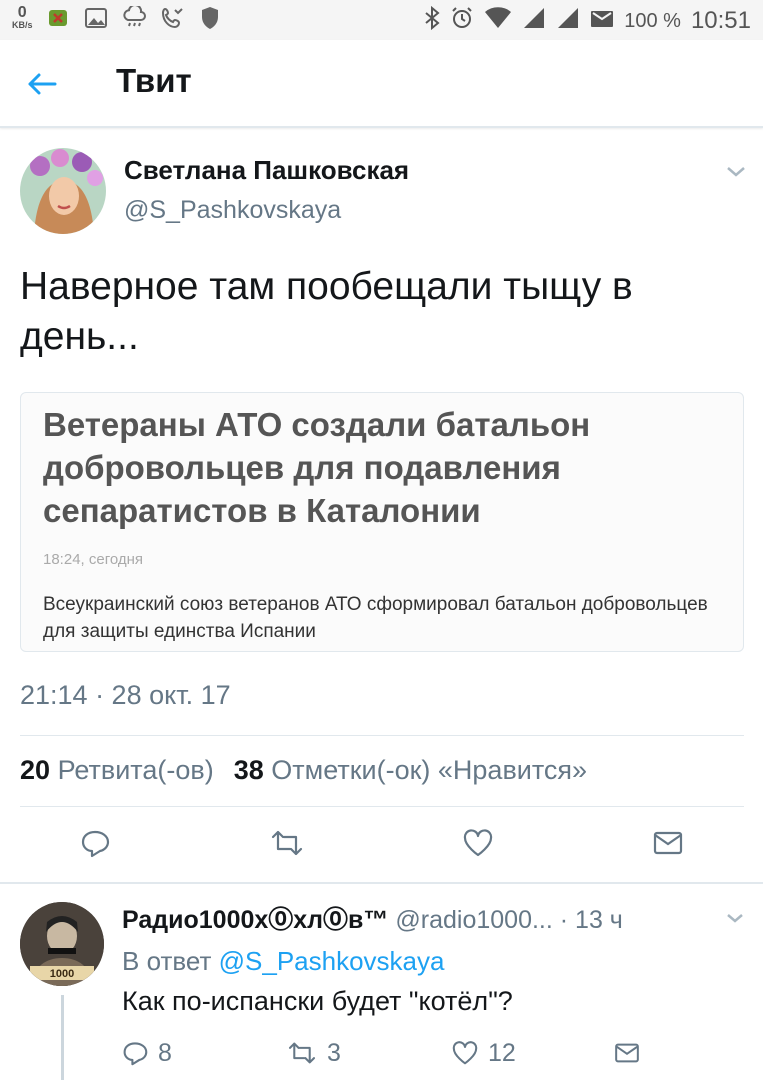 Image resolution: width=763 pixels, height=1080 pixels. What do you see at coordinates (62, 974) in the screenshot?
I see `svg-text: 1000` at bounding box center [62, 974].